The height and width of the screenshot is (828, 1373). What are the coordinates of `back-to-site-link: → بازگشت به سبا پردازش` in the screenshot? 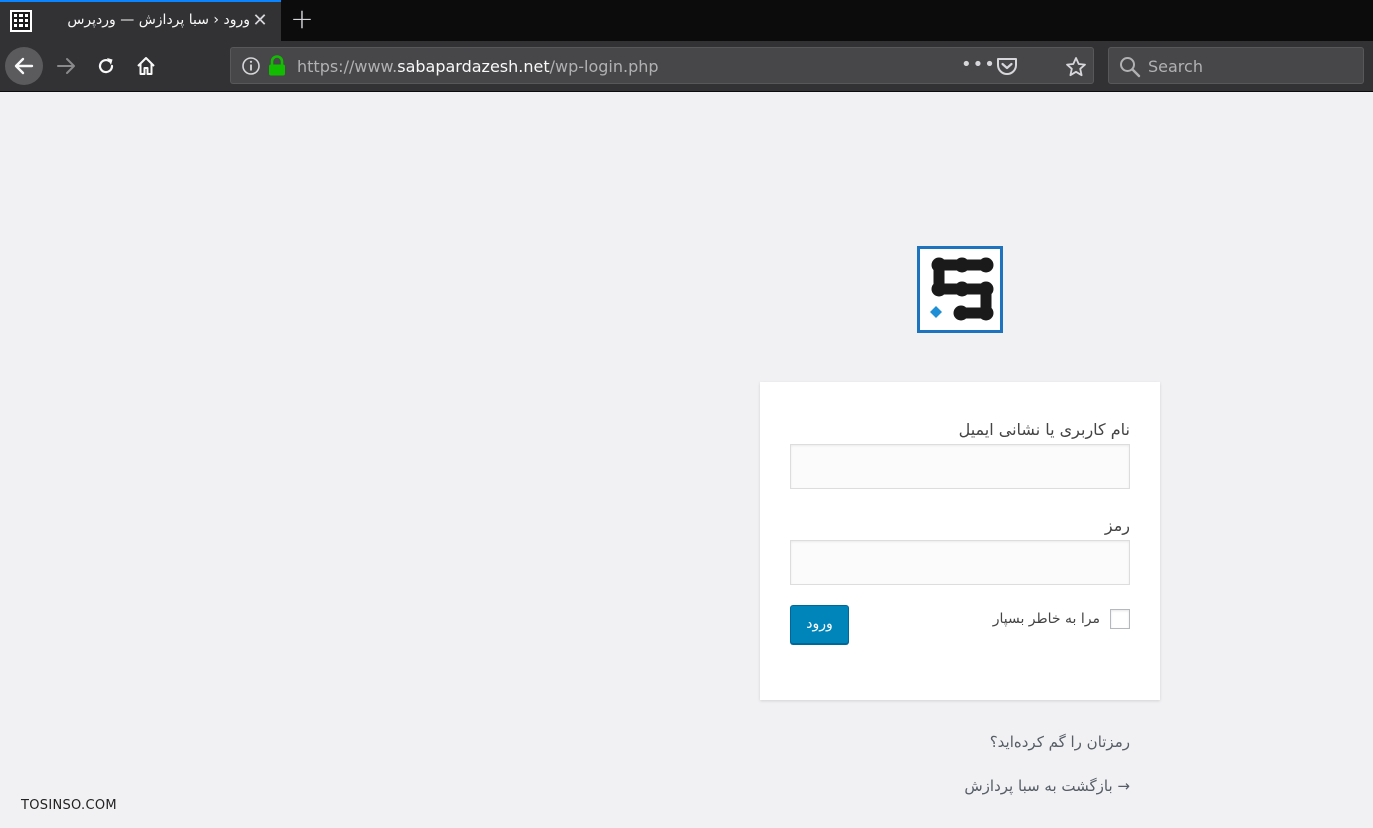 It's located at (1047, 786).